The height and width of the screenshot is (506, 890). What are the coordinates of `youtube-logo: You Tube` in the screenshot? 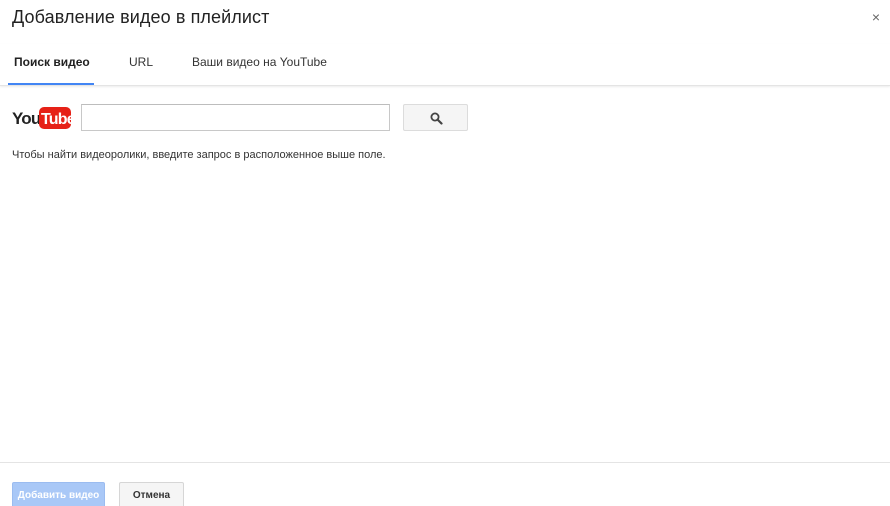 It's located at (42, 118).